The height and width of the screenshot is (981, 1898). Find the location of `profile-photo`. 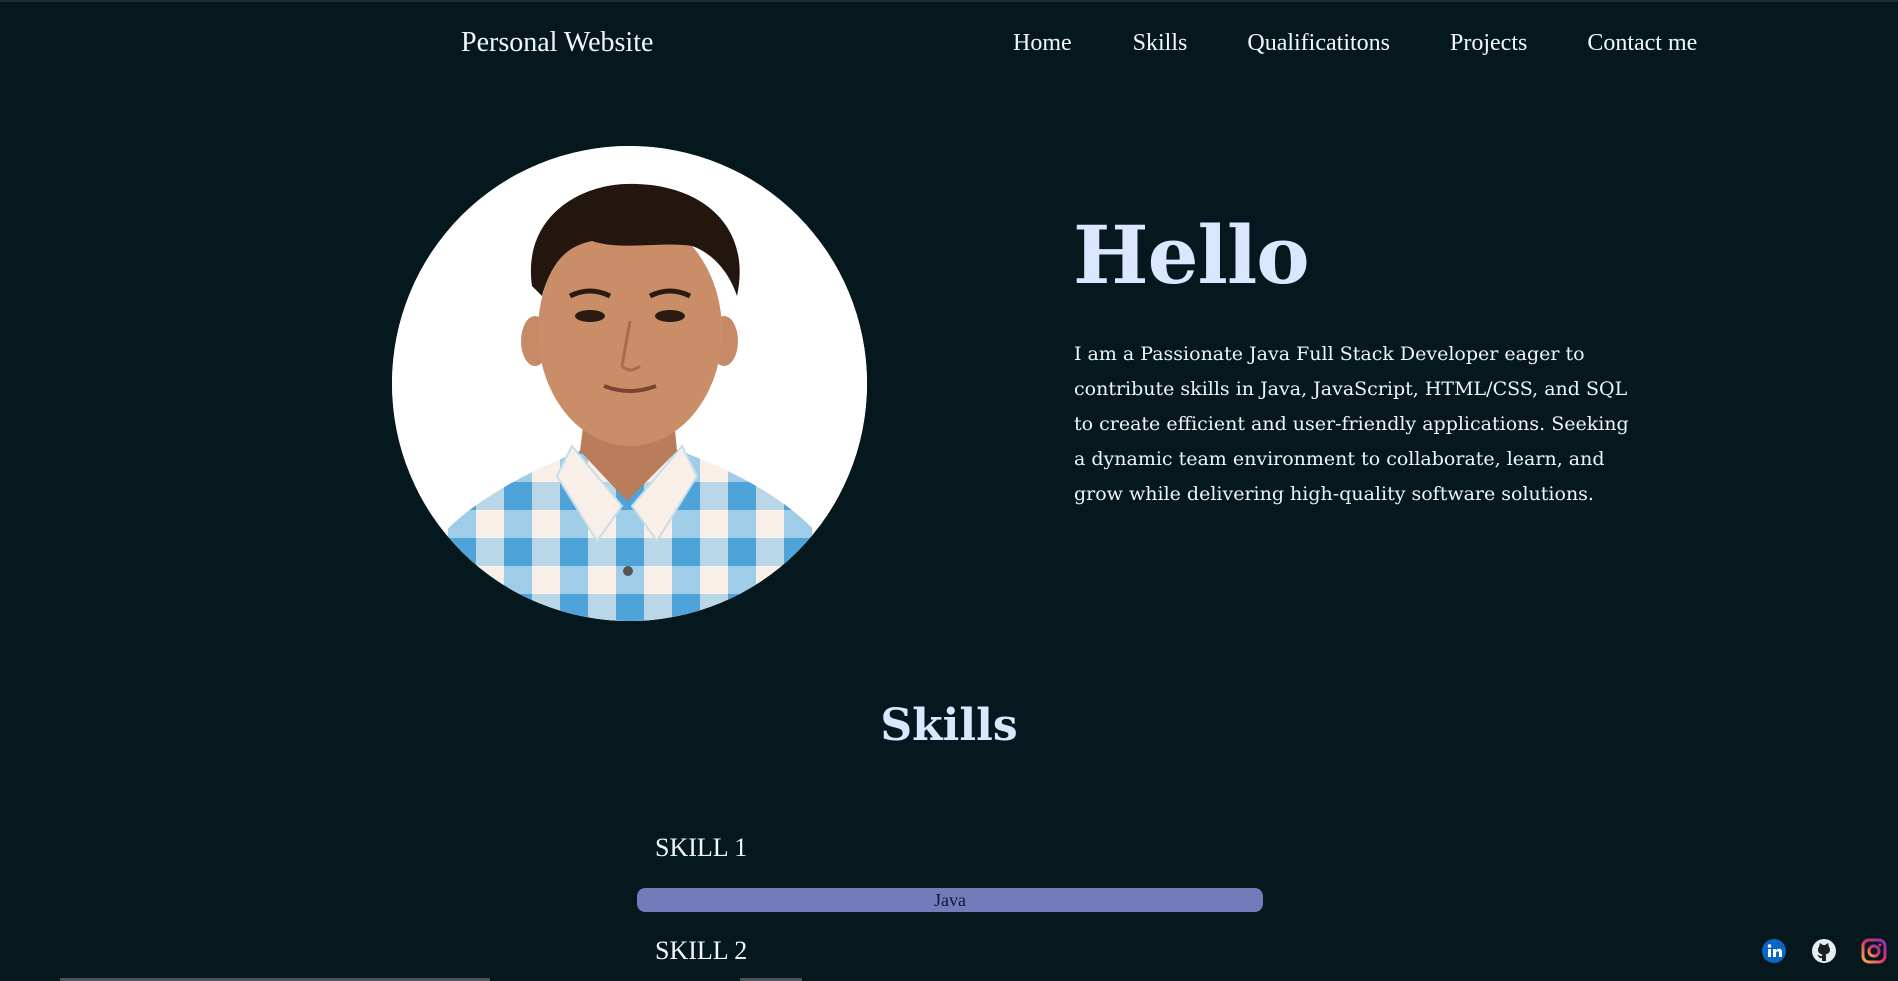

profile-photo is located at coordinates (629, 383).